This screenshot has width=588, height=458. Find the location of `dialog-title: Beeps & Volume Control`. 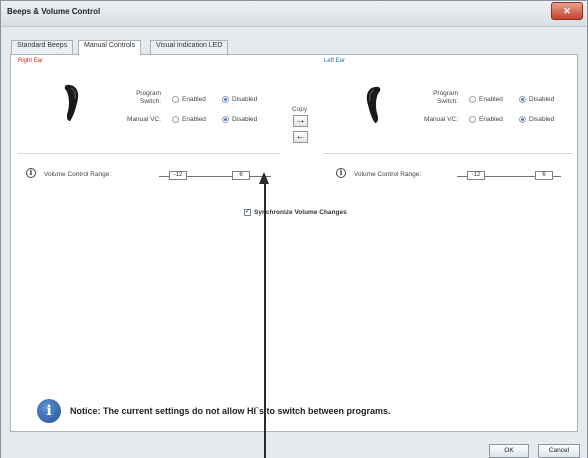

dialog-title: Beeps & Volume Control is located at coordinates (54, 11).